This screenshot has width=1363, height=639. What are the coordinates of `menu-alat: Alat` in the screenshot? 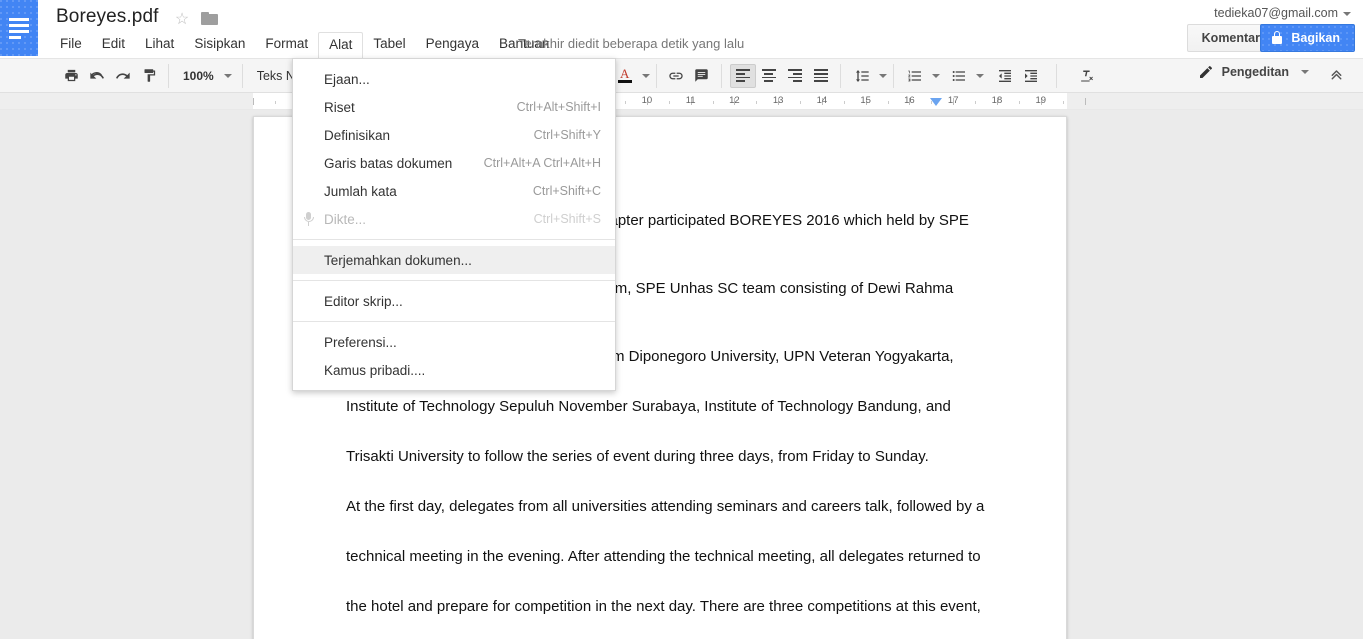 It's located at (341, 45).